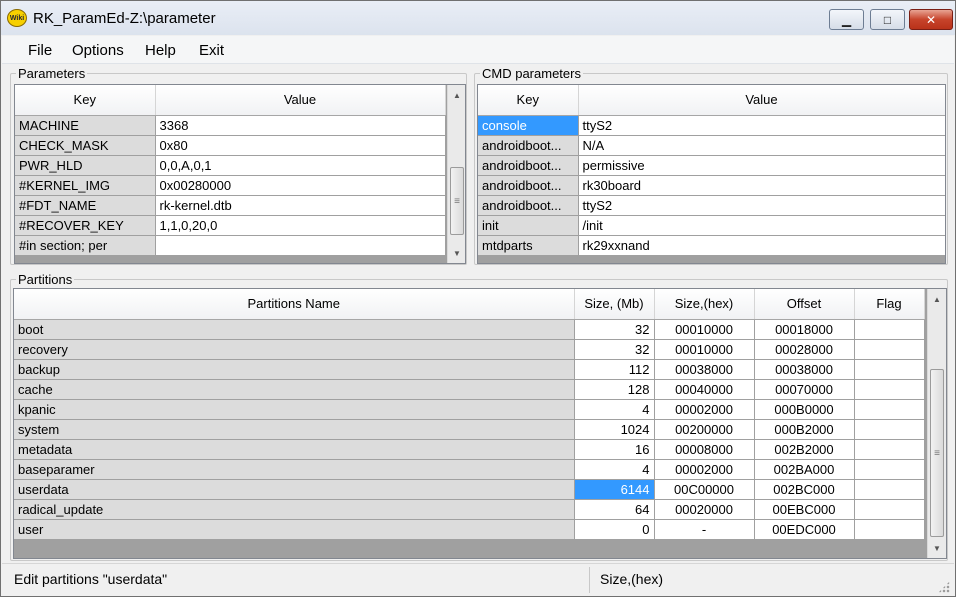 This screenshot has height=597, width=956. Describe the element at coordinates (804, 409) in the screenshot. I see `partition-offset-cell: 000B0000` at that location.